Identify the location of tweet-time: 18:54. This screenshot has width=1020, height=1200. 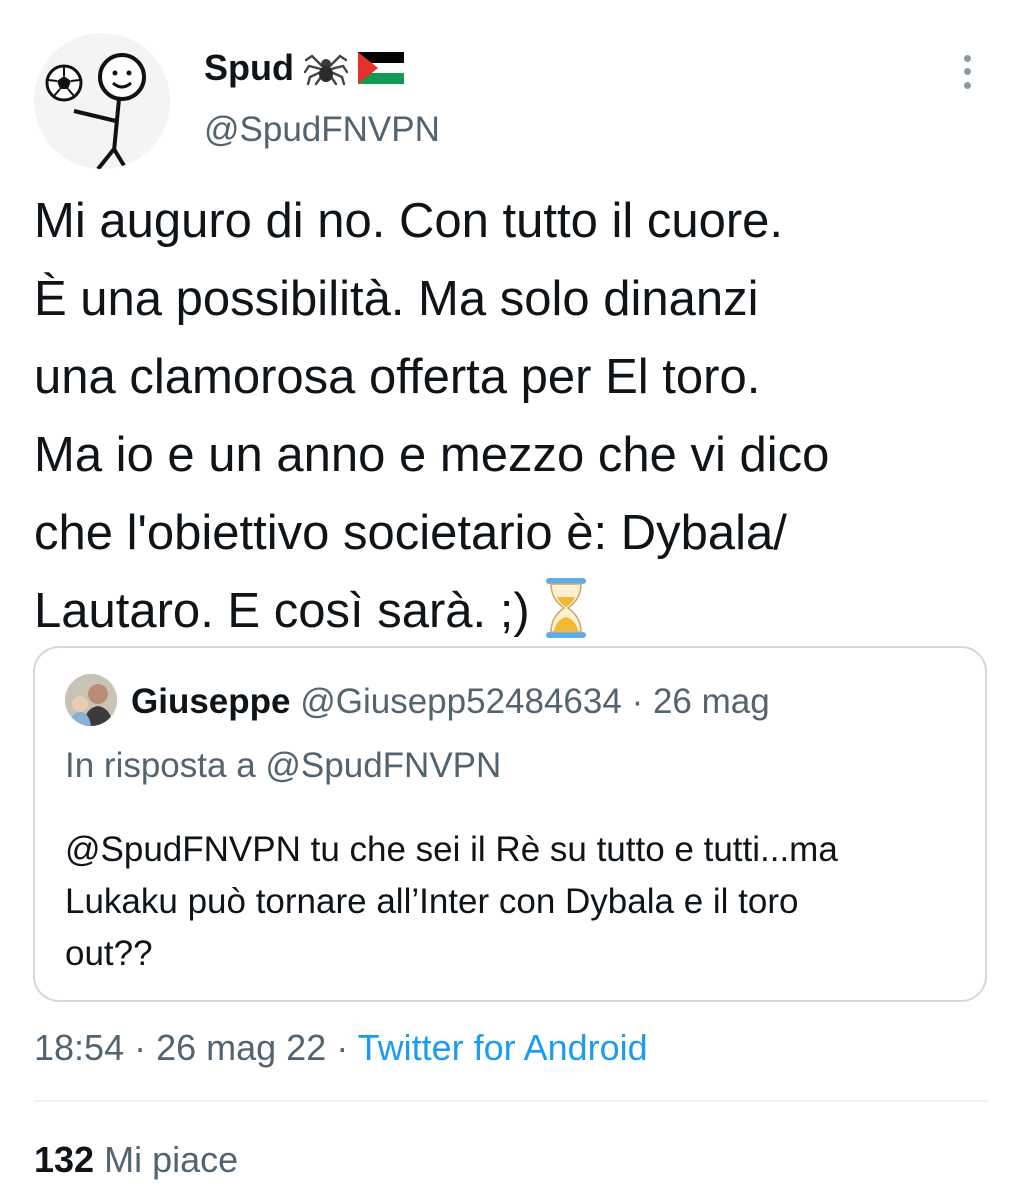
(79, 1047).